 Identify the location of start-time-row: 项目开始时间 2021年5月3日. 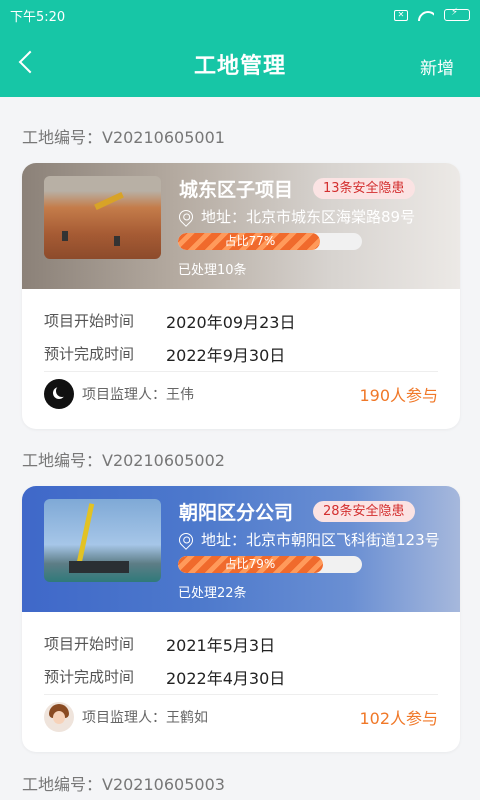
(241, 643).